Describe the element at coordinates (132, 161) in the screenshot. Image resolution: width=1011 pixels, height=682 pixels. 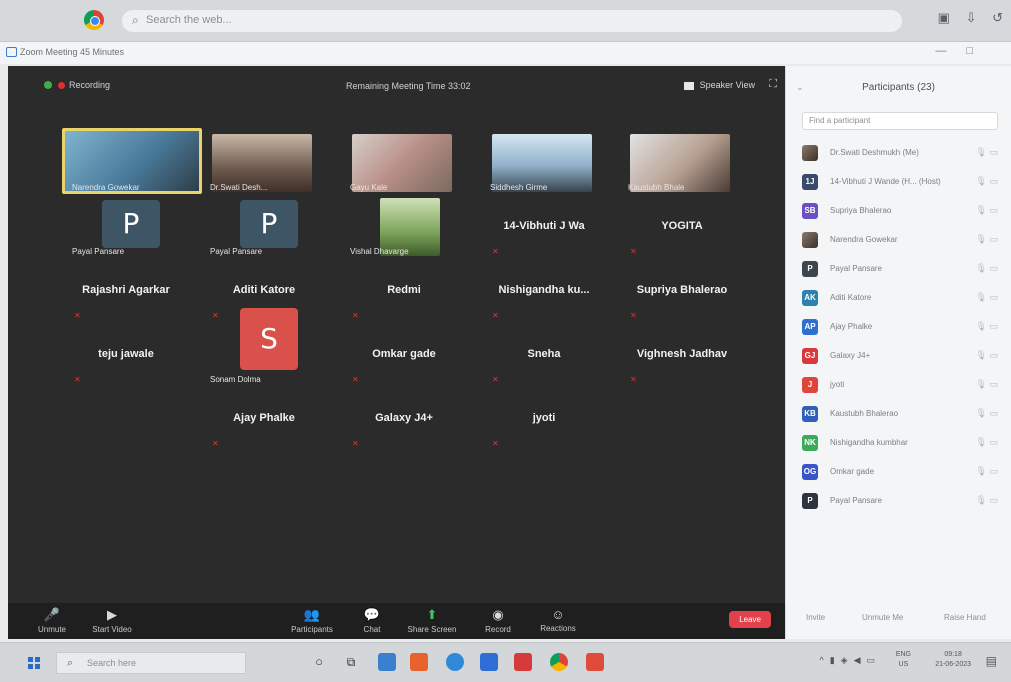
I see `participant-tile: Narendra Gowekar` at that location.